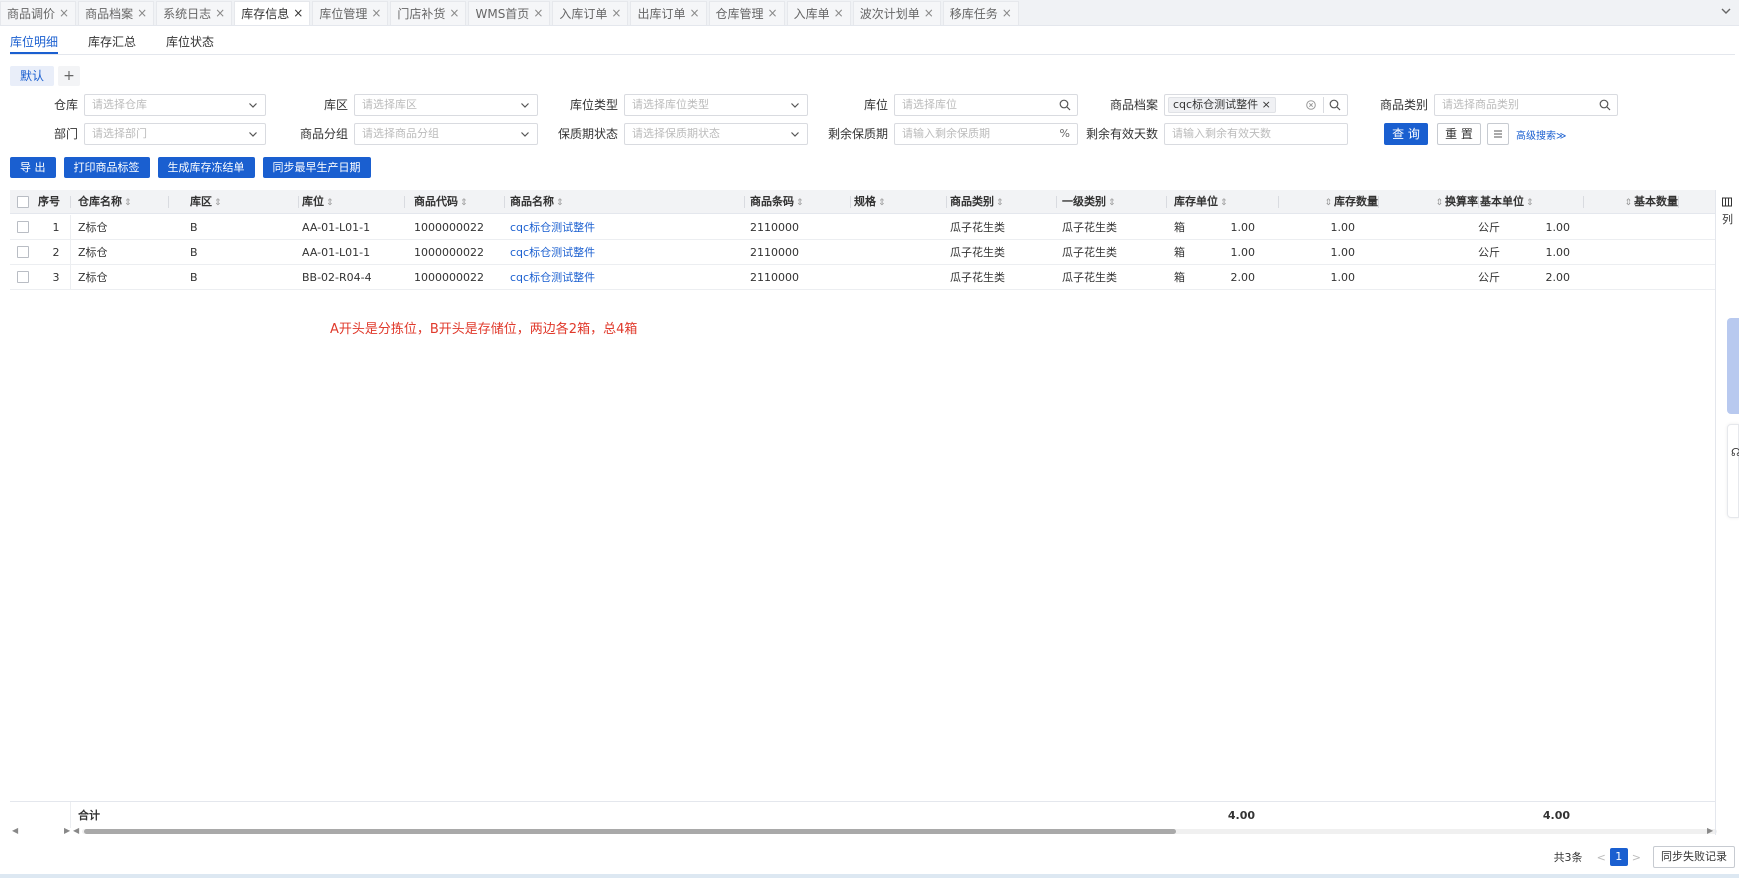 This screenshot has height=878, width=1739. I want to click on floating-side-tab, so click(1733, 366).